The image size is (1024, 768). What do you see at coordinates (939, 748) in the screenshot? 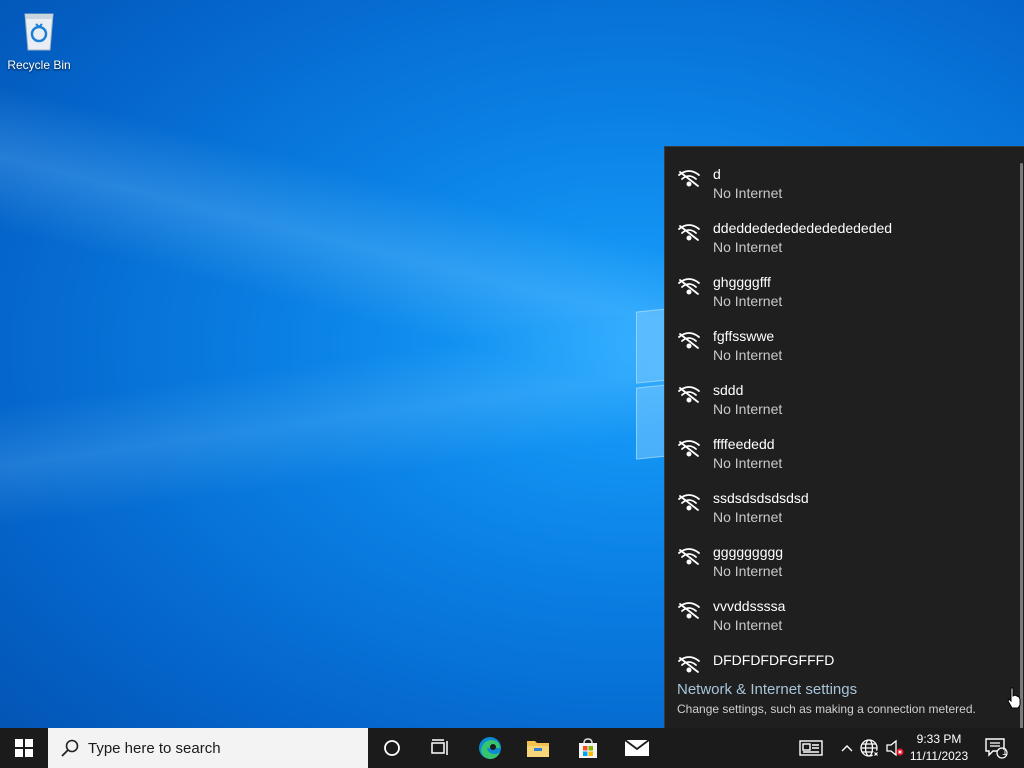
I see `taskbar-clock: 9:33 PM 11/11/2023` at bounding box center [939, 748].